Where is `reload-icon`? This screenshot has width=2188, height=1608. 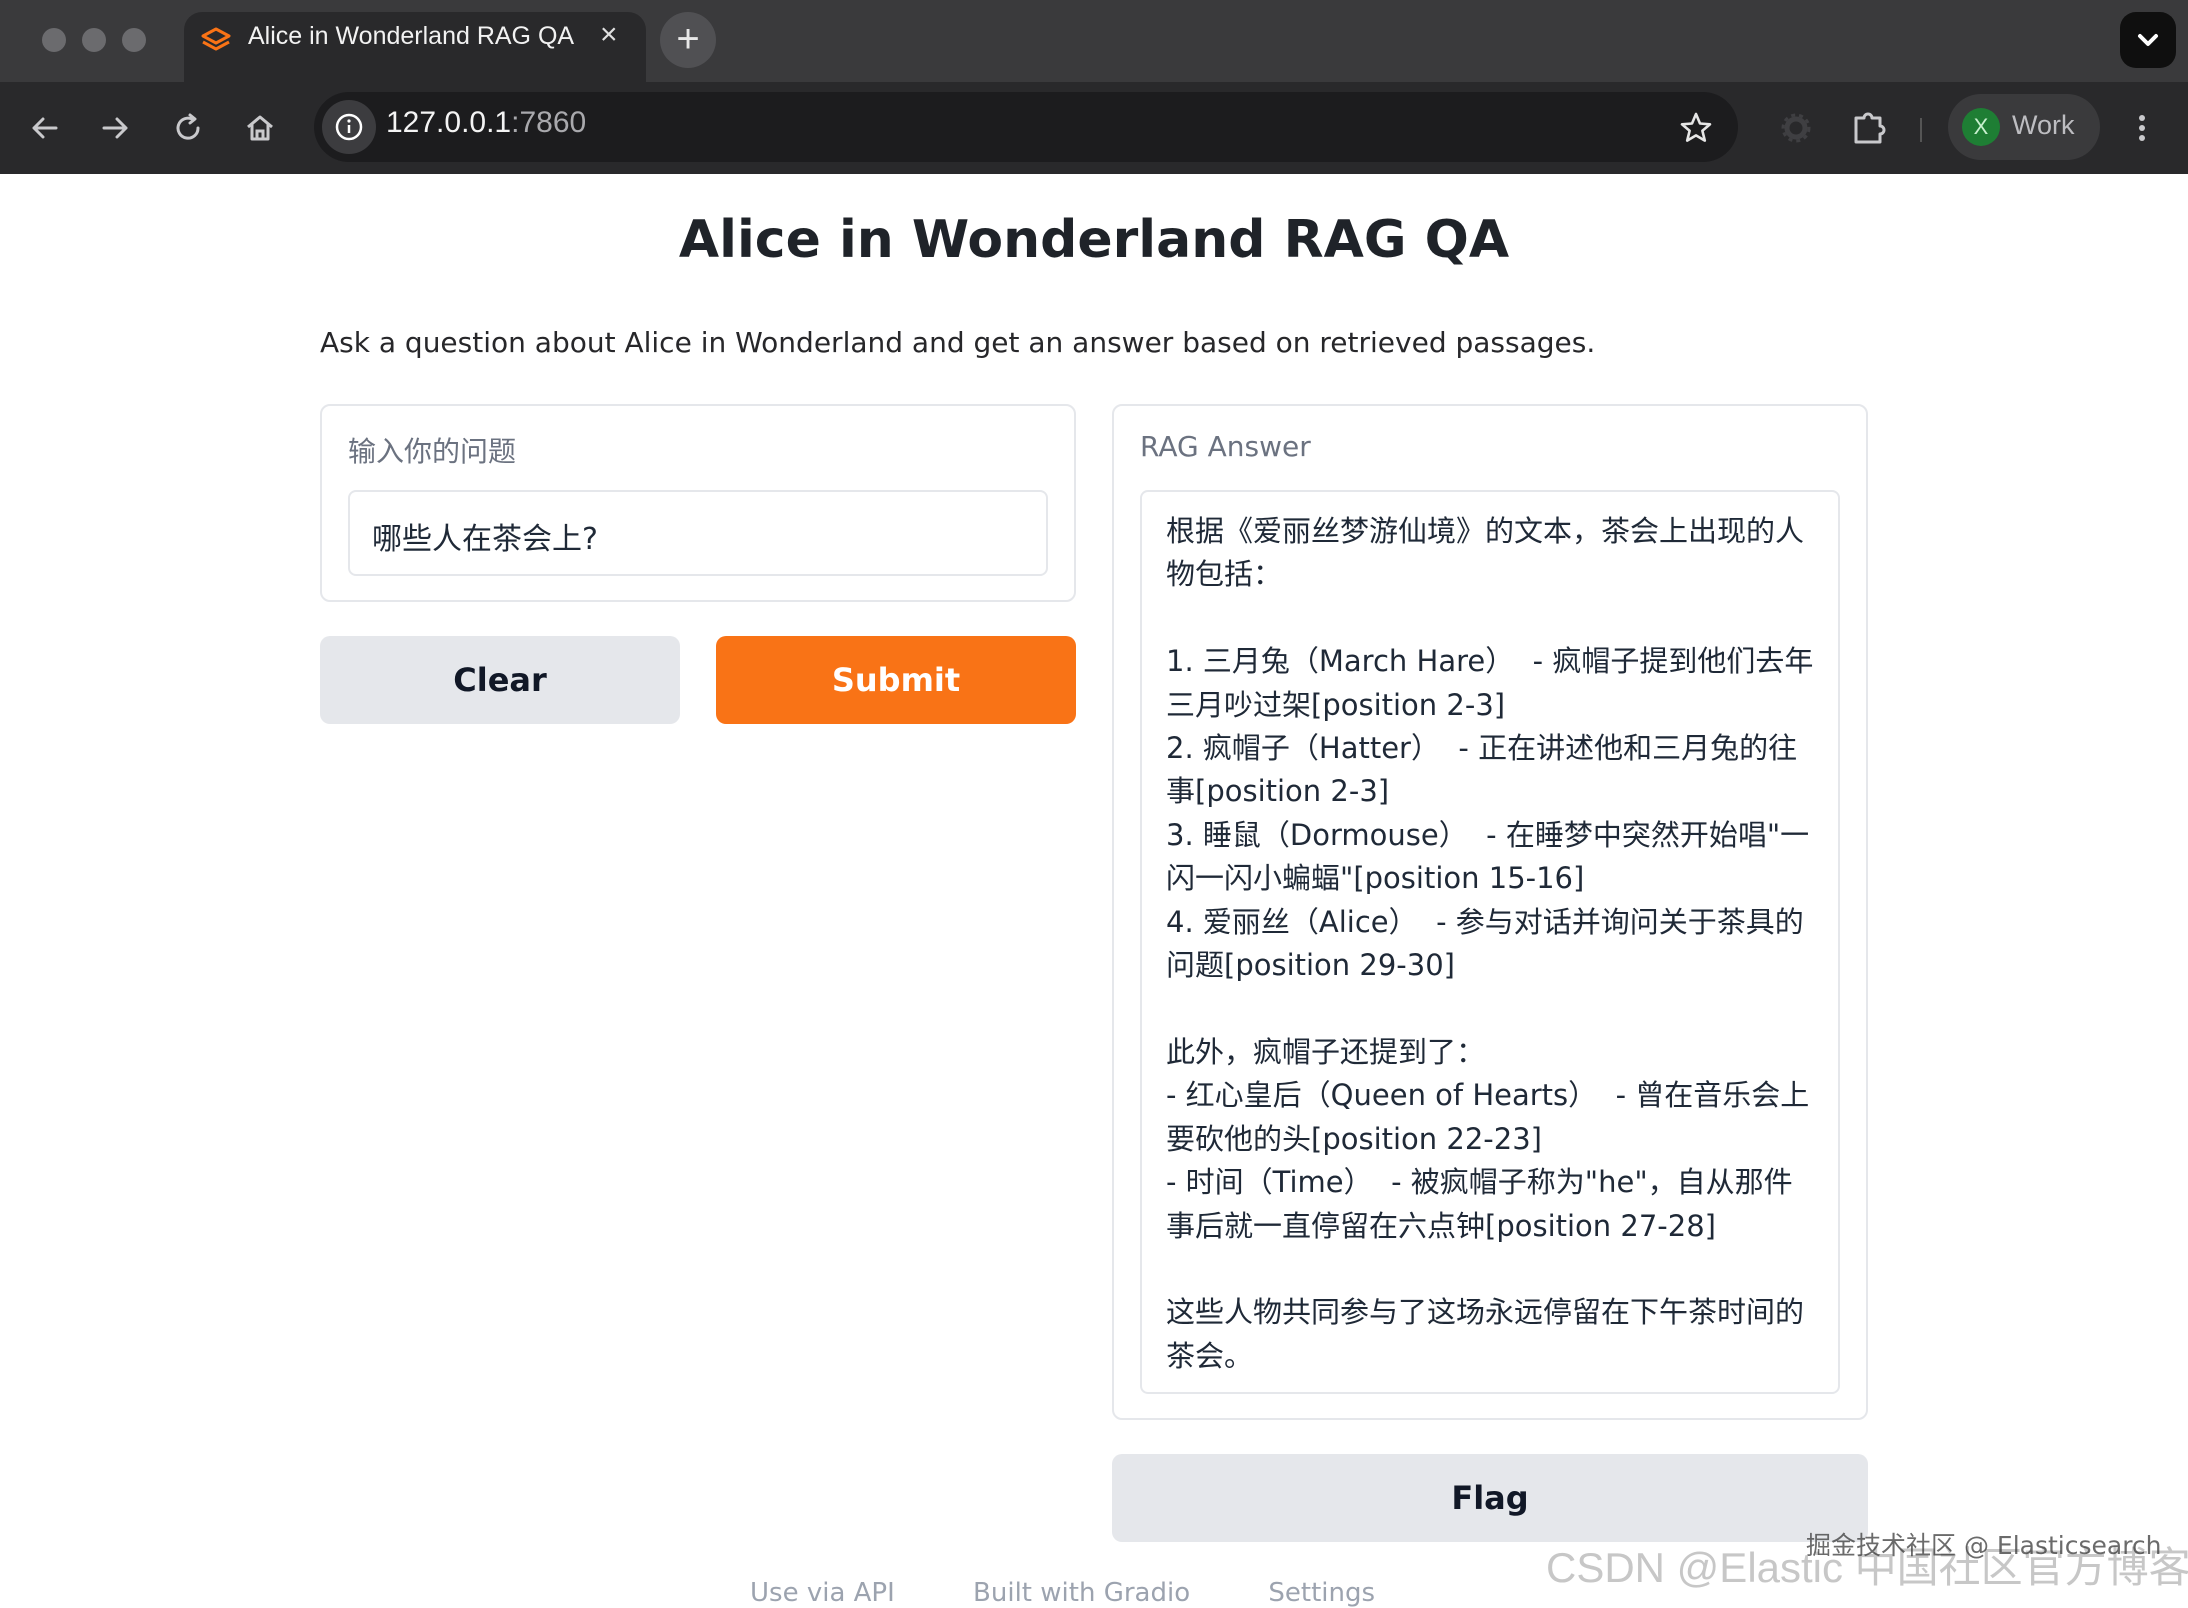 reload-icon is located at coordinates (188, 128).